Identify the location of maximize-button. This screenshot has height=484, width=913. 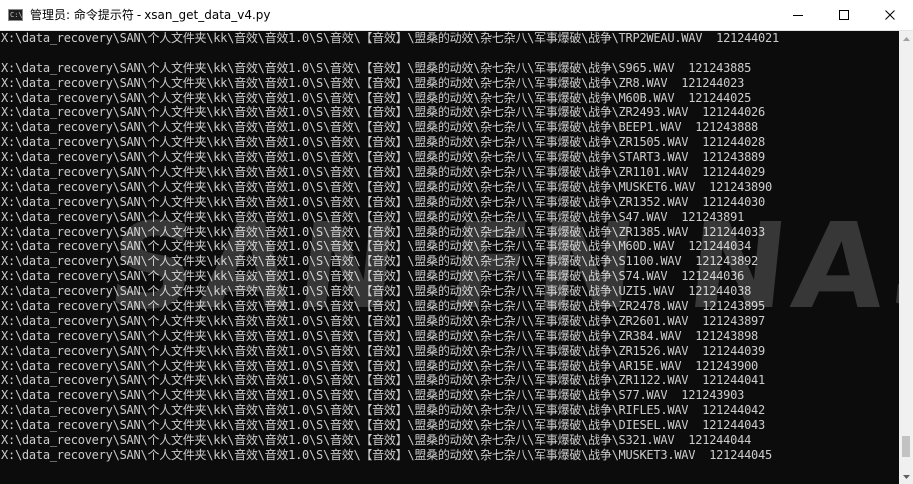
(844, 15).